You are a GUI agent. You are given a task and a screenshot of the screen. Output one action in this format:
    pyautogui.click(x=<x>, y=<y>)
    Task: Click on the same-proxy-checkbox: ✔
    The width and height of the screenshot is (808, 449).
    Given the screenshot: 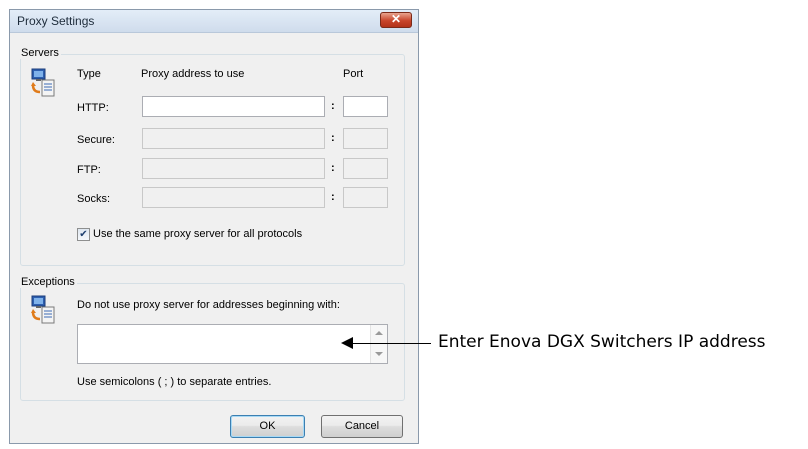 What is the action you would take?
    pyautogui.click(x=83, y=234)
    